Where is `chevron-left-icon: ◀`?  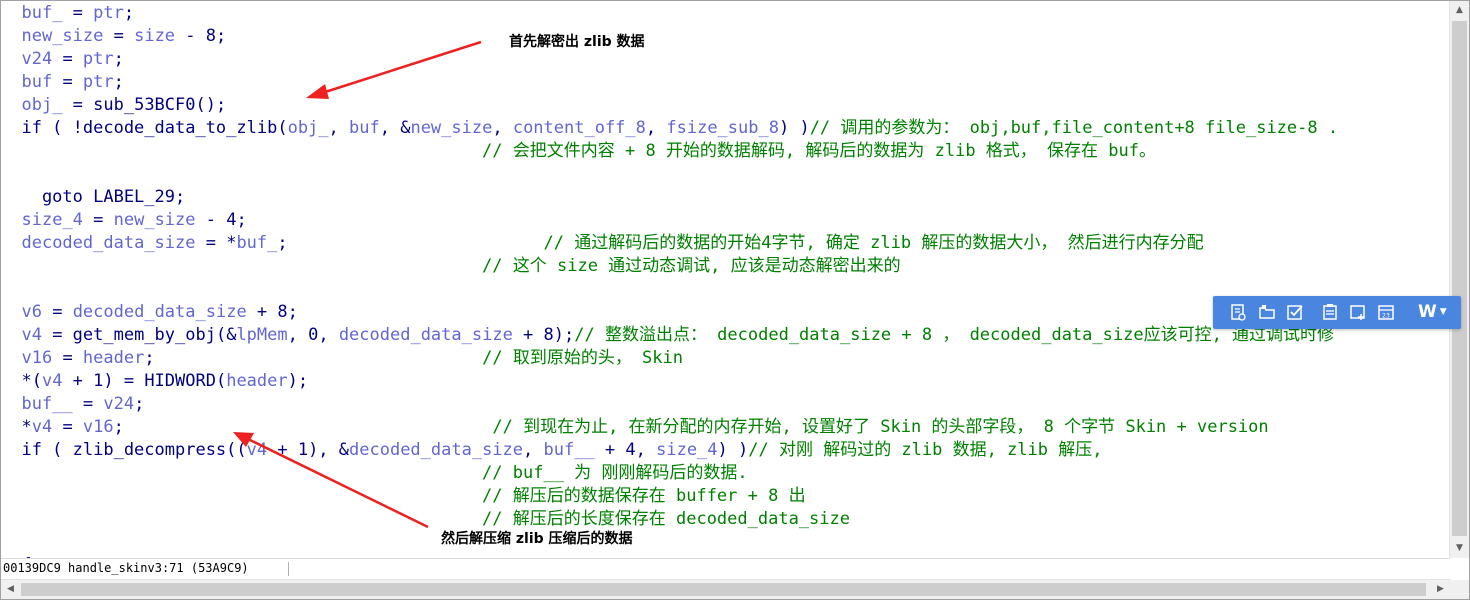
chevron-left-icon: ◀ is located at coordinates (10, 589).